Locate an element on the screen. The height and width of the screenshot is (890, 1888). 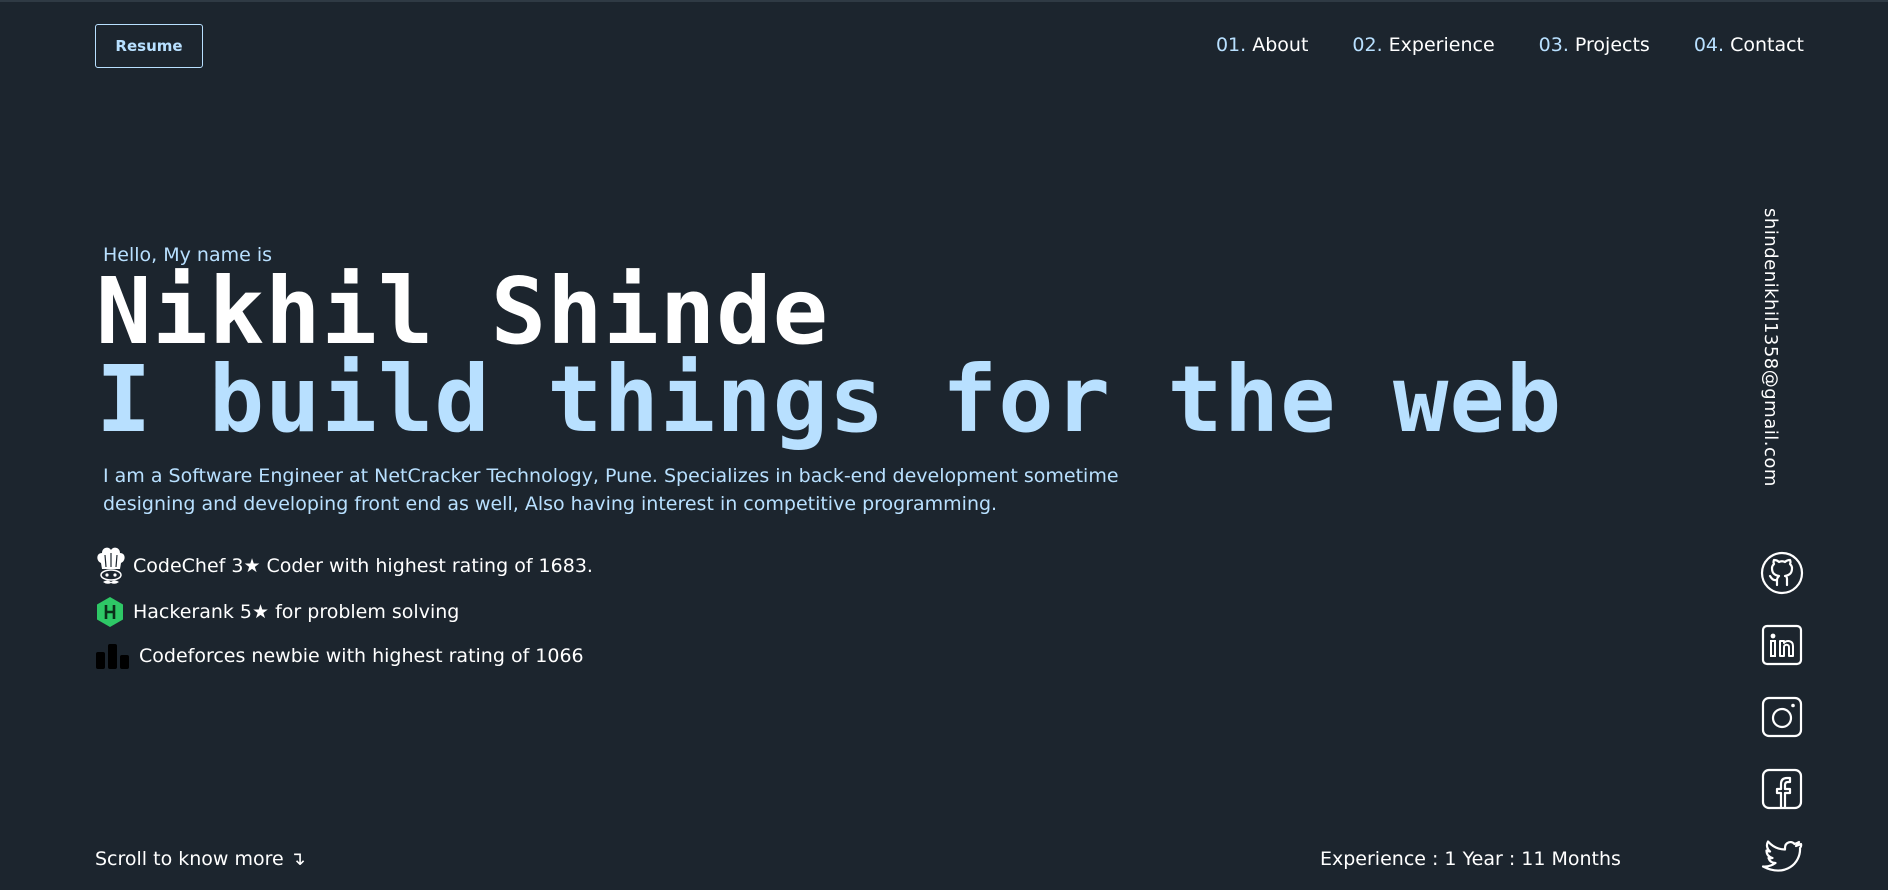
nav-experience-link: 02. Experience is located at coordinates (1423, 45).